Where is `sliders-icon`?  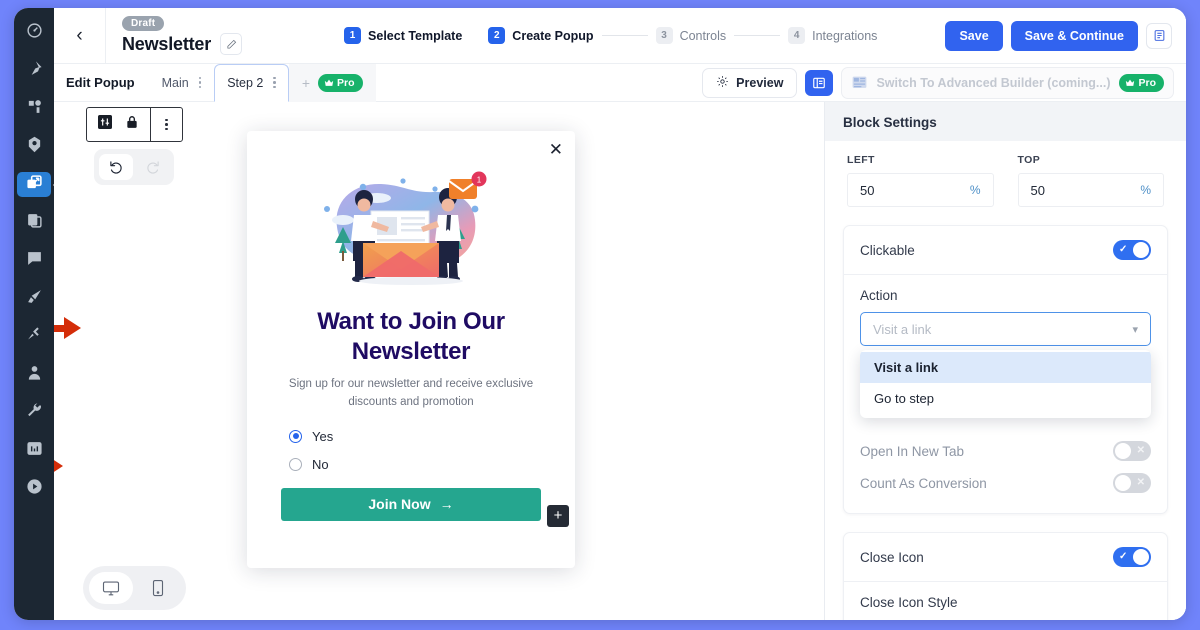
sliders-icon is located at coordinates (105, 124).